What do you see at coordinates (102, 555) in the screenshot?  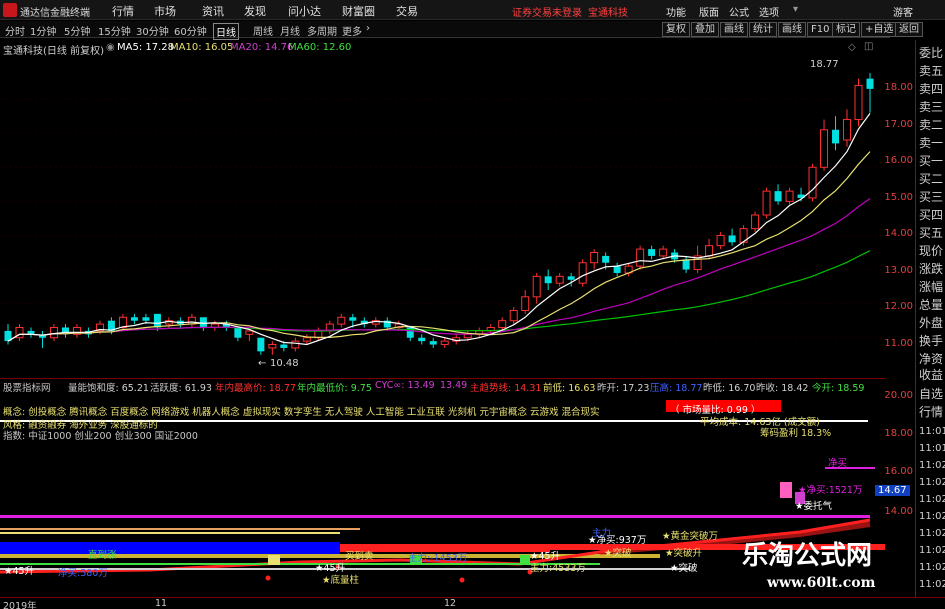 I see `signal-label: 直到涨` at bounding box center [102, 555].